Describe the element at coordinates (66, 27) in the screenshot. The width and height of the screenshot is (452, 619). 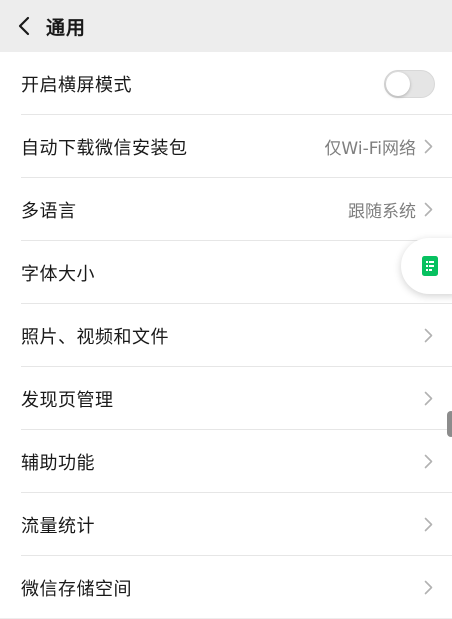
I see `page-title: 通用` at that location.